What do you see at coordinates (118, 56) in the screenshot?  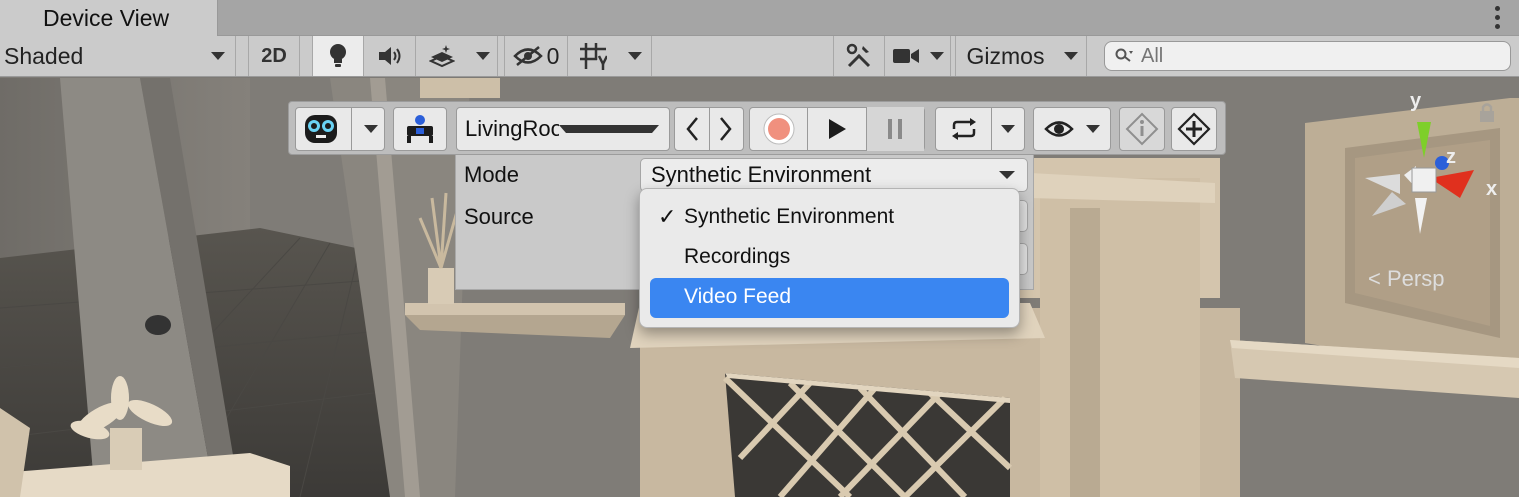 I see `draw-mode-dropdown: Shaded` at bounding box center [118, 56].